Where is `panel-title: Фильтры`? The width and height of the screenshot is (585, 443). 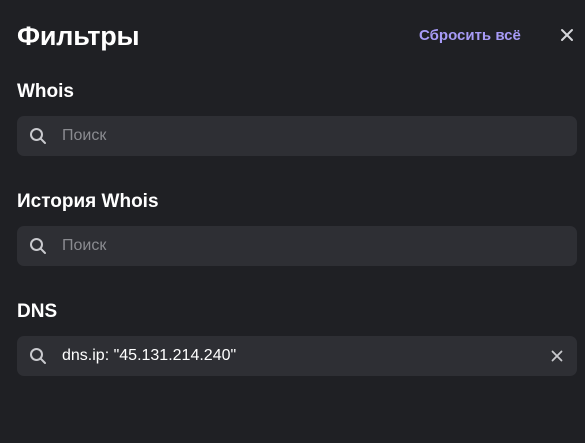
panel-title: Фильтры is located at coordinates (78, 36).